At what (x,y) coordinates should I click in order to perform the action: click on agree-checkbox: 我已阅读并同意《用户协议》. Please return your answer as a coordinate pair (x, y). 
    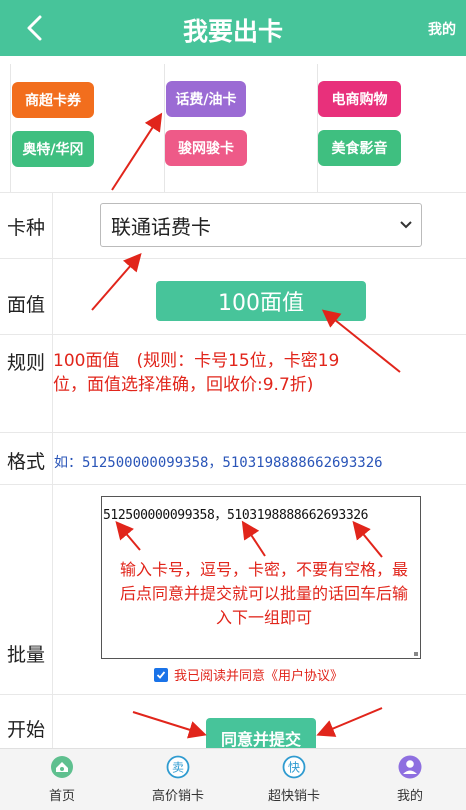
    Looking at the image, I should click on (248, 674).